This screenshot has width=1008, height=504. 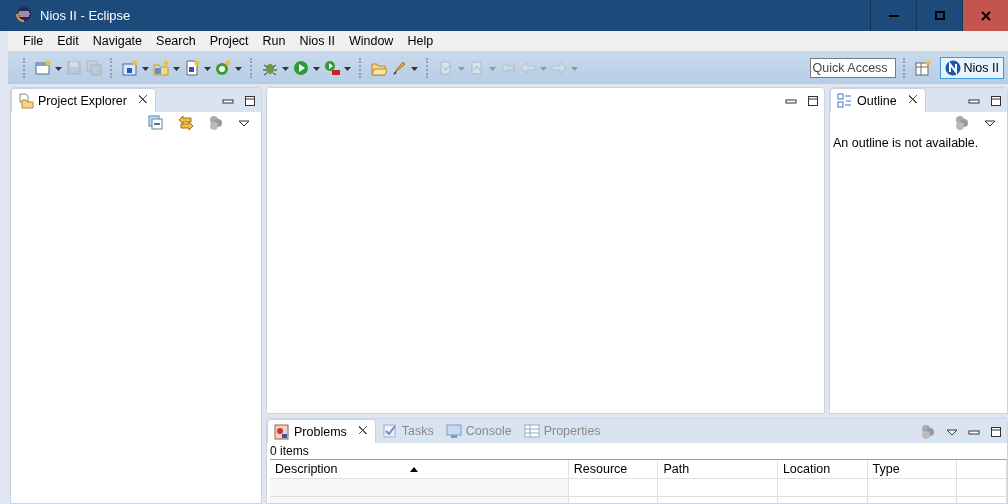 What do you see at coordinates (186, 123) in the screenshot?
I see `link-arrows-icon` at bounding box center [186, 123].